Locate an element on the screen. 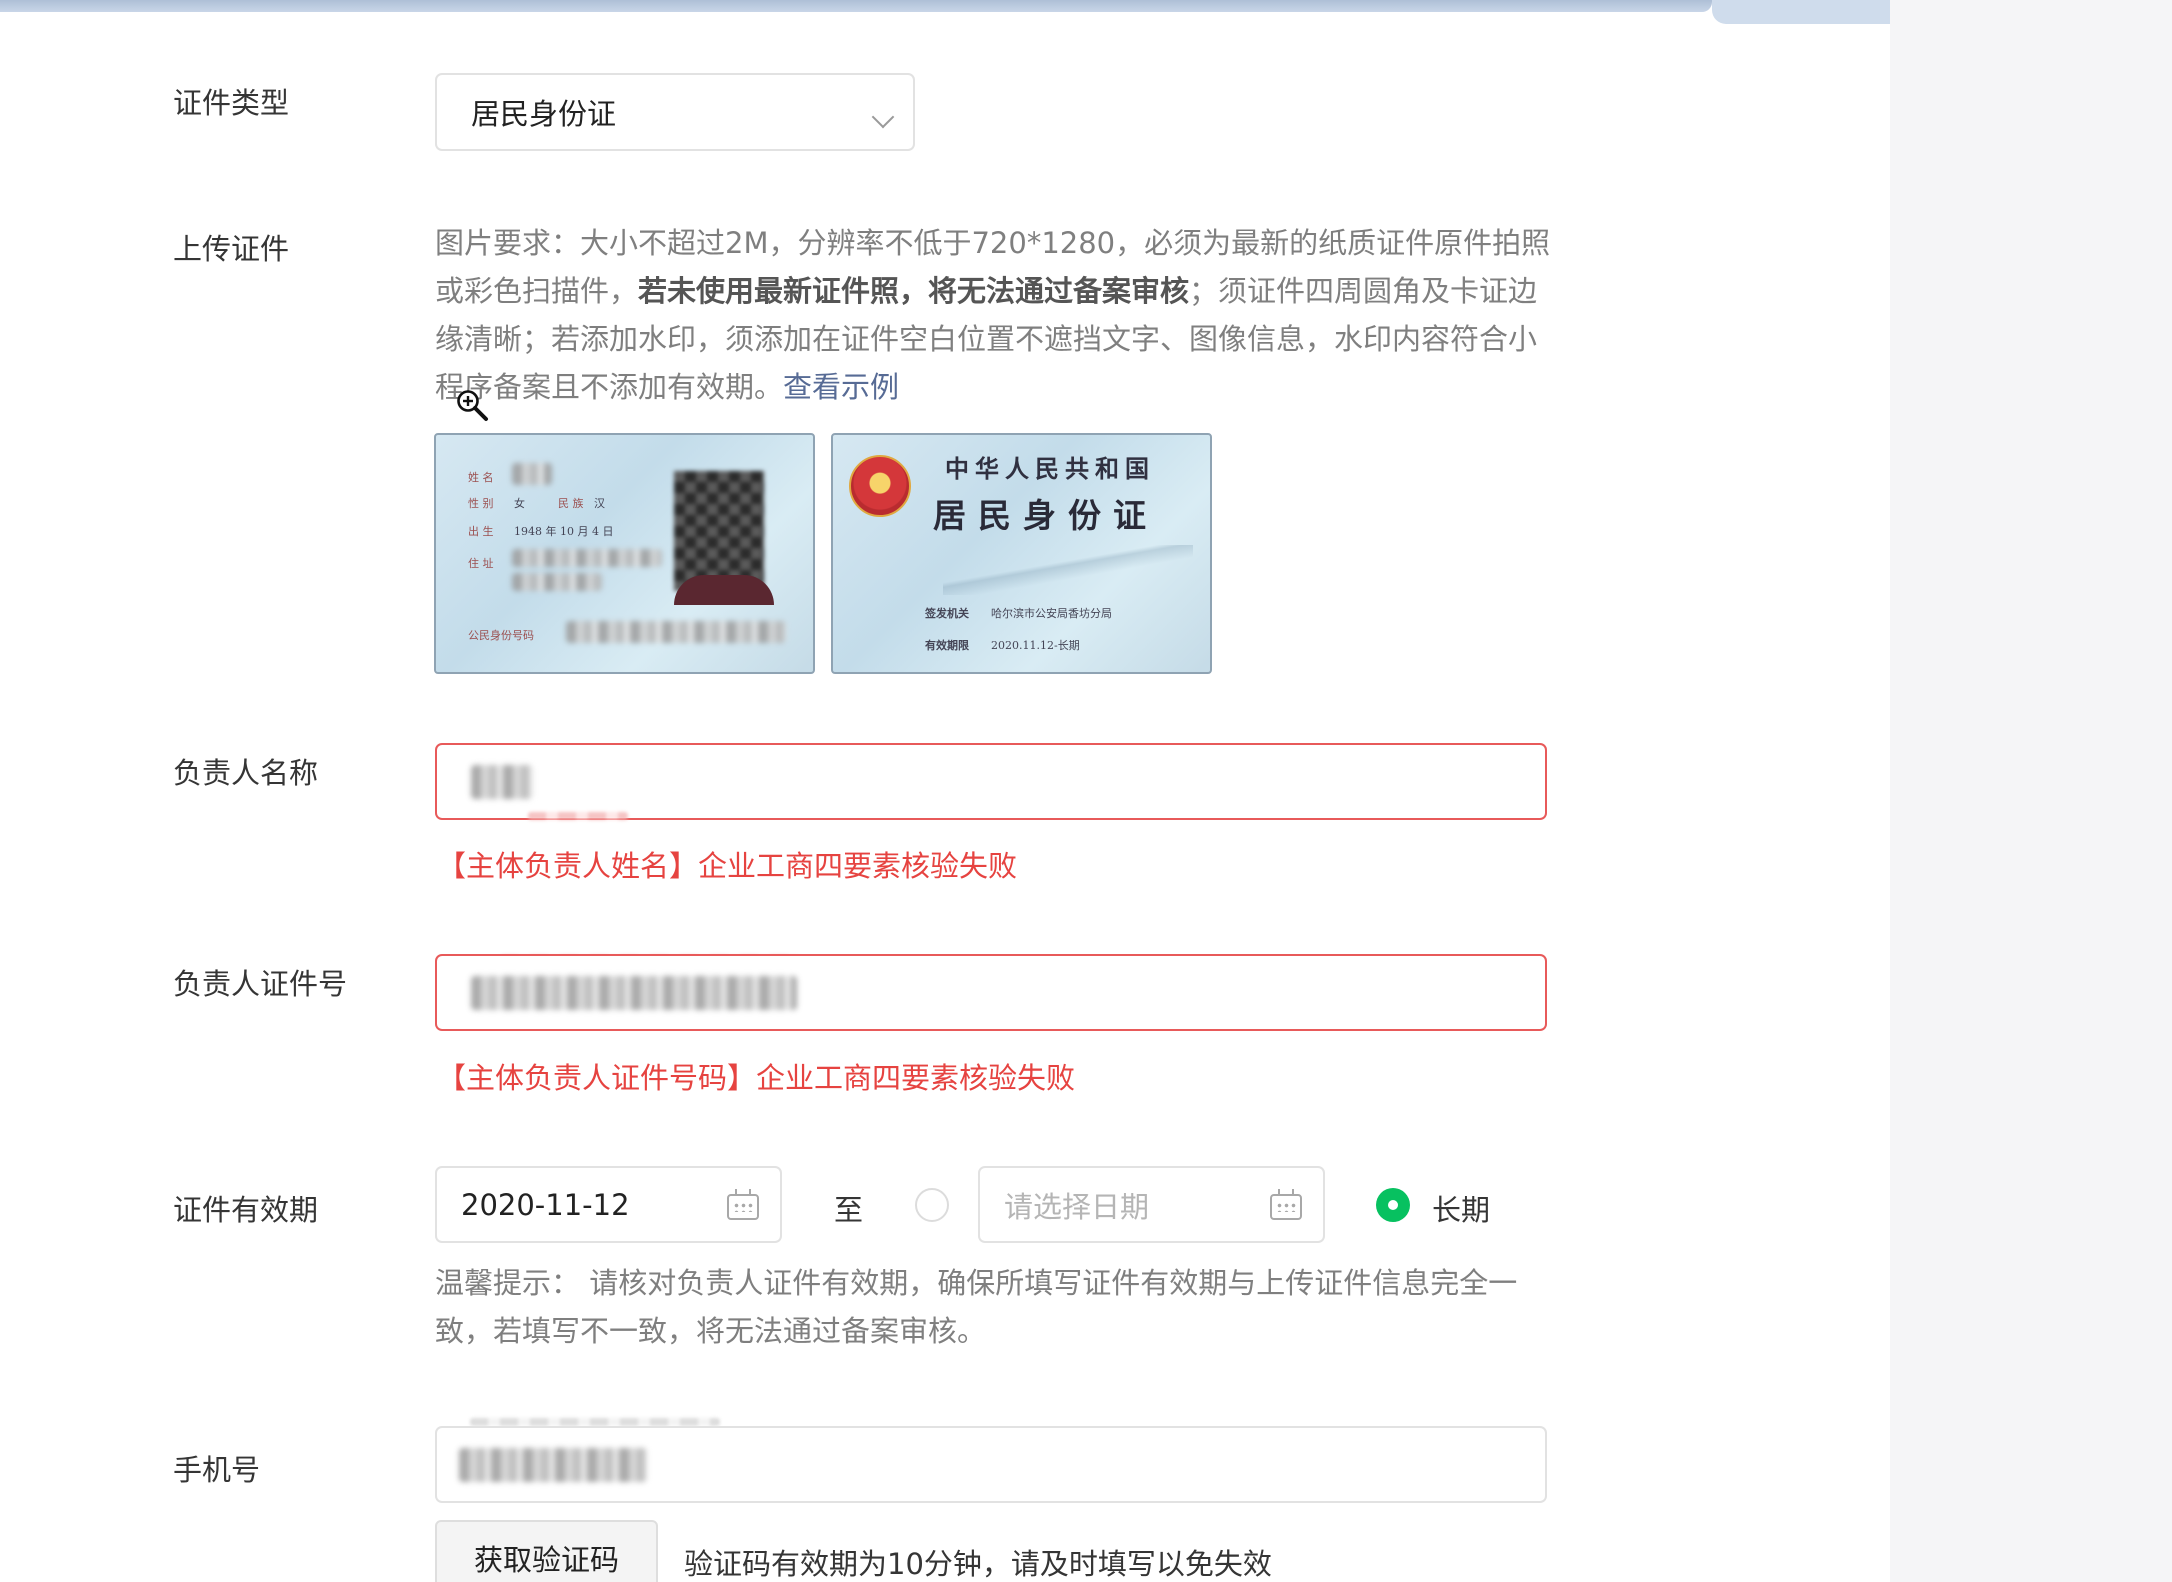  id-front-name-label: 姓 名 is located at coordinates (481, 477).